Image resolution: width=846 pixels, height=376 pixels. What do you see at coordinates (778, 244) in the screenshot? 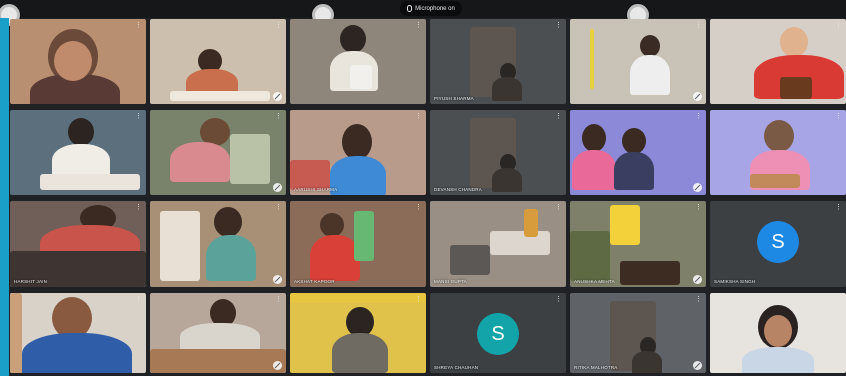
I see `participant-tile: S ⋮ SAMIKSHA SINGH` at bounding box center [778, 244].